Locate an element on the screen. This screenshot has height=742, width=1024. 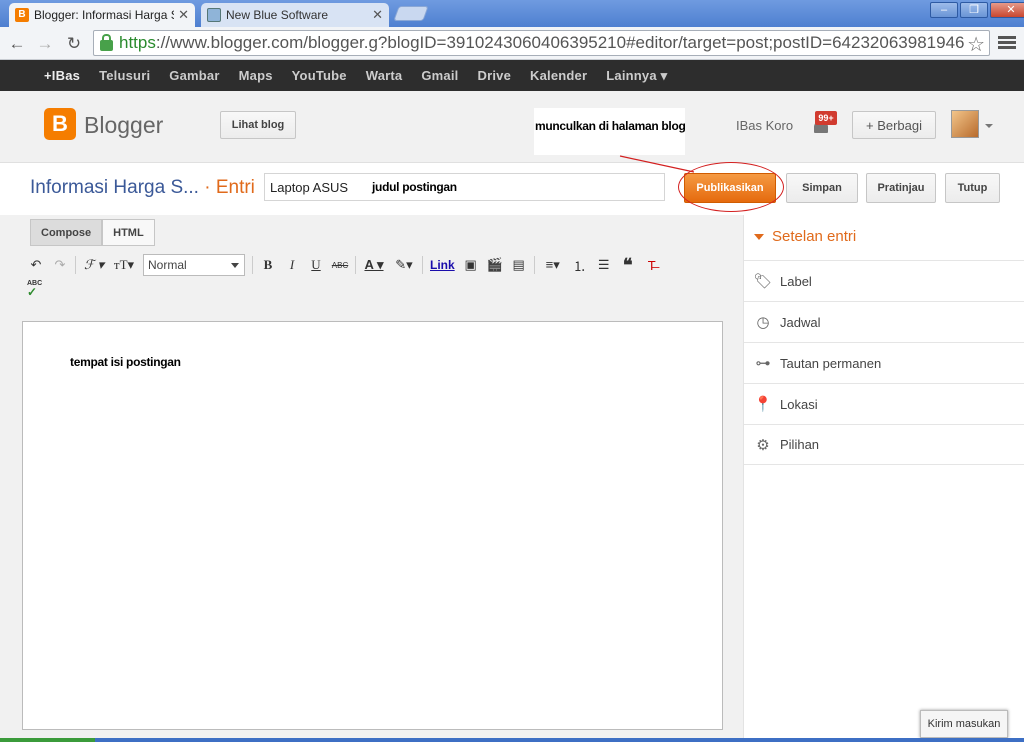
window-controls: – ❐ ✕ is located at coordinates (976, 10).